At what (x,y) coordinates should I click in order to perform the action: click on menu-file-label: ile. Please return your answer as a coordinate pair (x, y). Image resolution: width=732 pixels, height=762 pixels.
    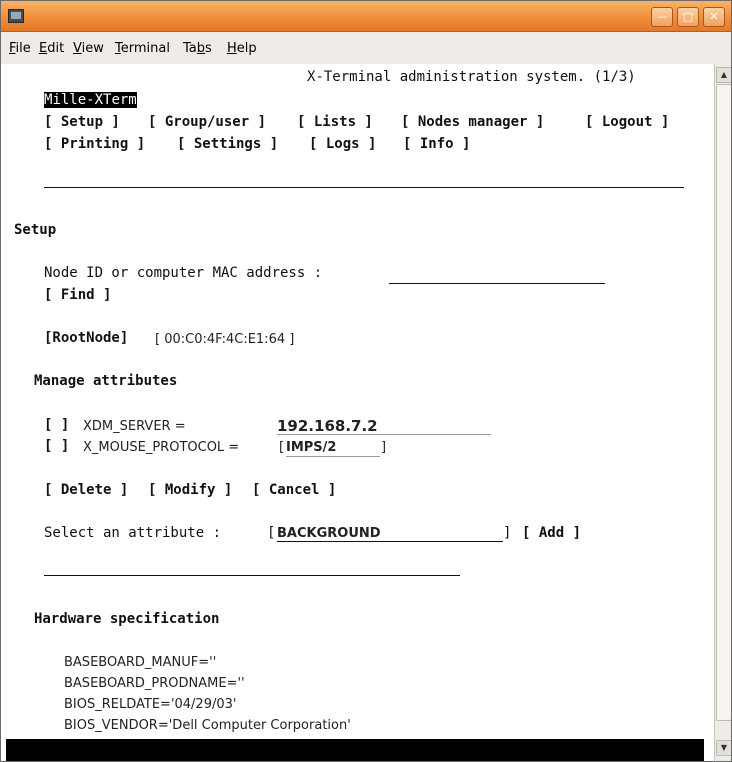
    Looking at the image, I should click on (23, 48).